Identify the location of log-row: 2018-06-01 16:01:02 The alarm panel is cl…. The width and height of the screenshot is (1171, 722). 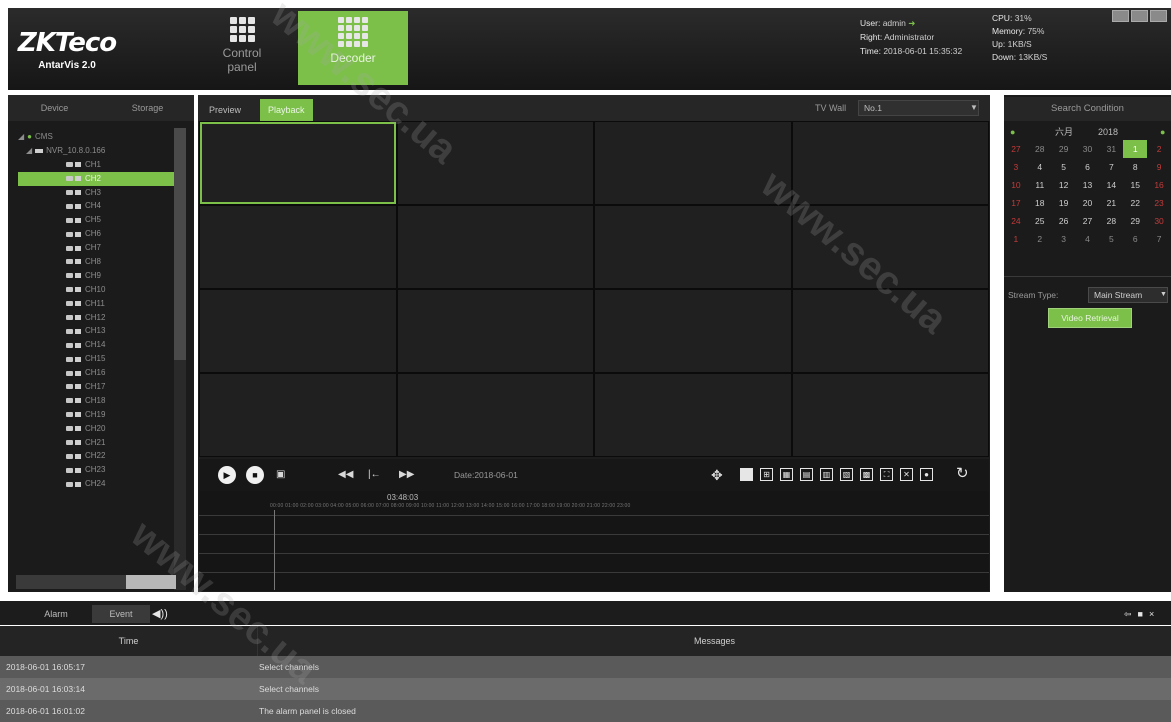
(585, 711).